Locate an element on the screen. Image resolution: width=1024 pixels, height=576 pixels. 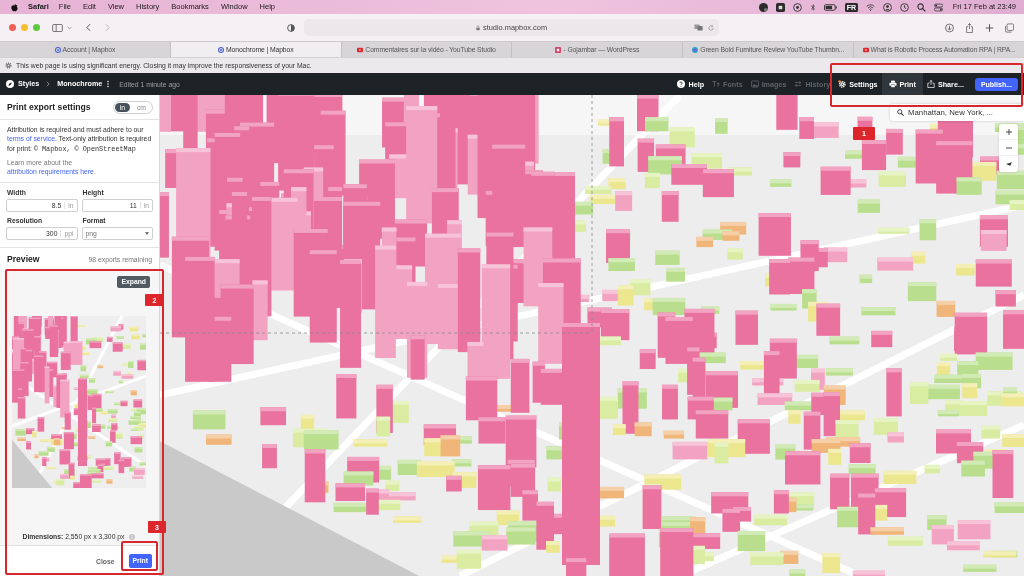
lock-icon is located at coordinates (477, 27).